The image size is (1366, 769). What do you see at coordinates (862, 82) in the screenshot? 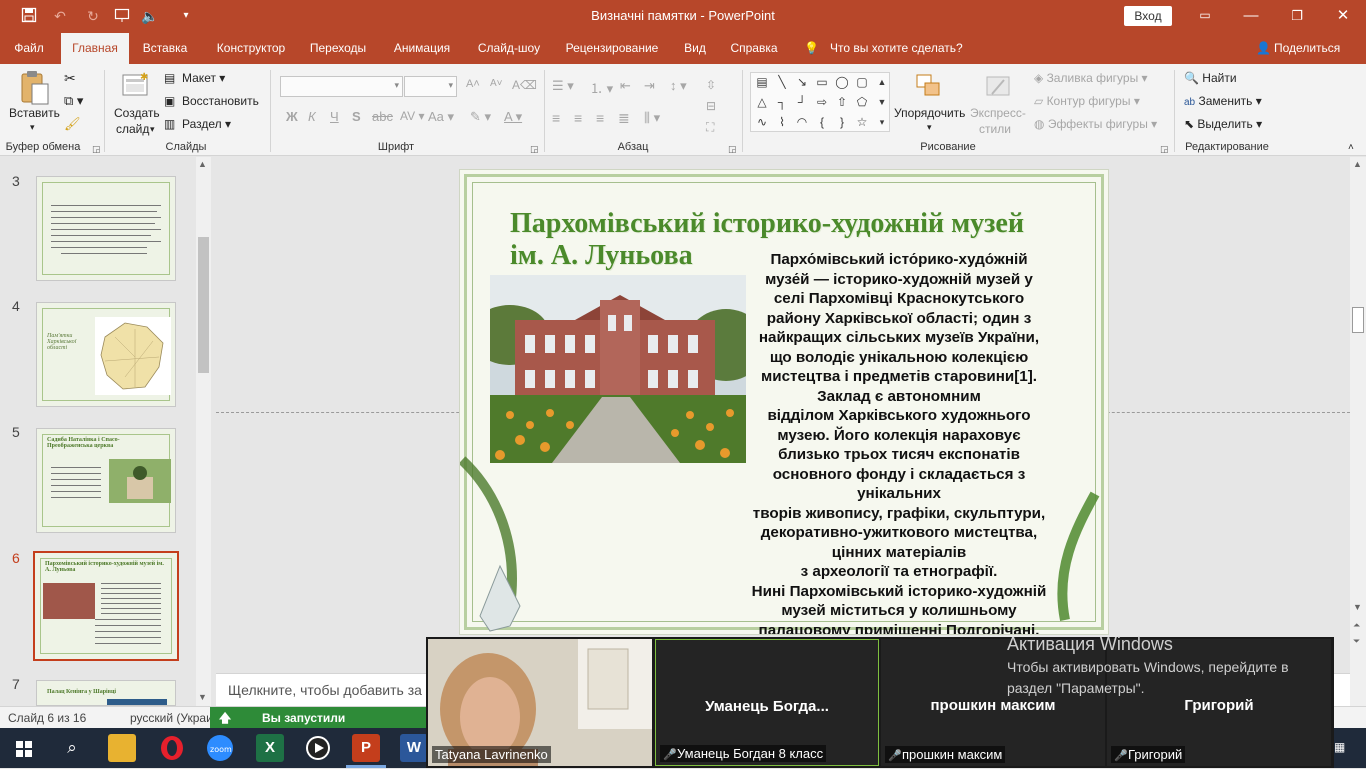
I see `rounded-rect-shape-icon: ▢` at bounding box center [862, 82].